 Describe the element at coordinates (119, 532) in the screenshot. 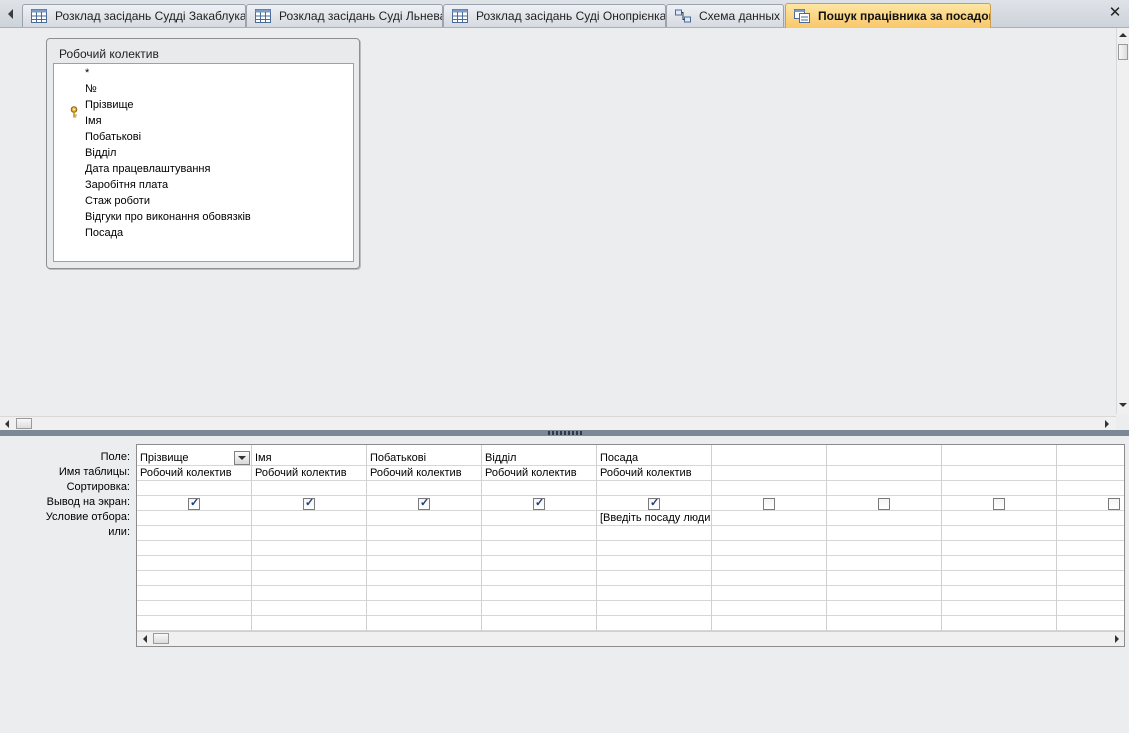

I see `row-label-or: или:` at that location.